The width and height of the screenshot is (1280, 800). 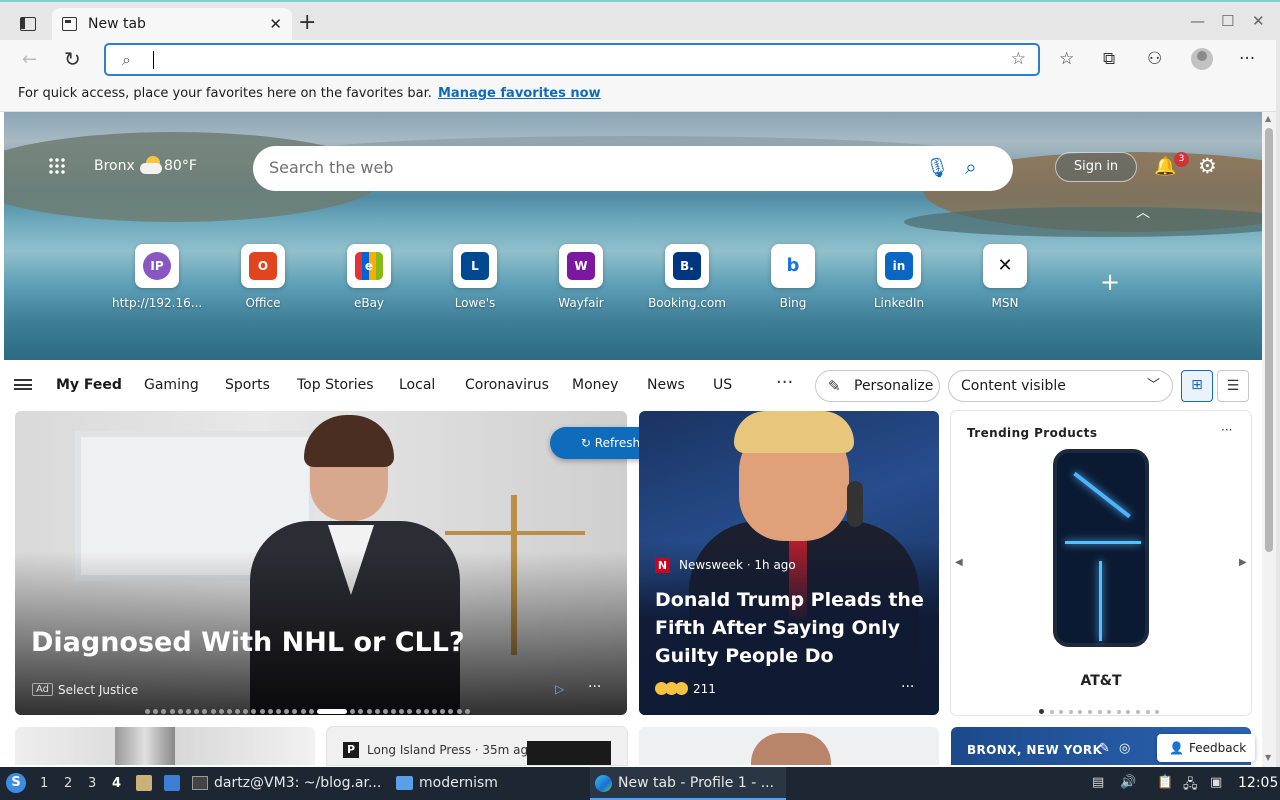 I want to click on volume-icon: 🔊, so click(x=1128, y=782).